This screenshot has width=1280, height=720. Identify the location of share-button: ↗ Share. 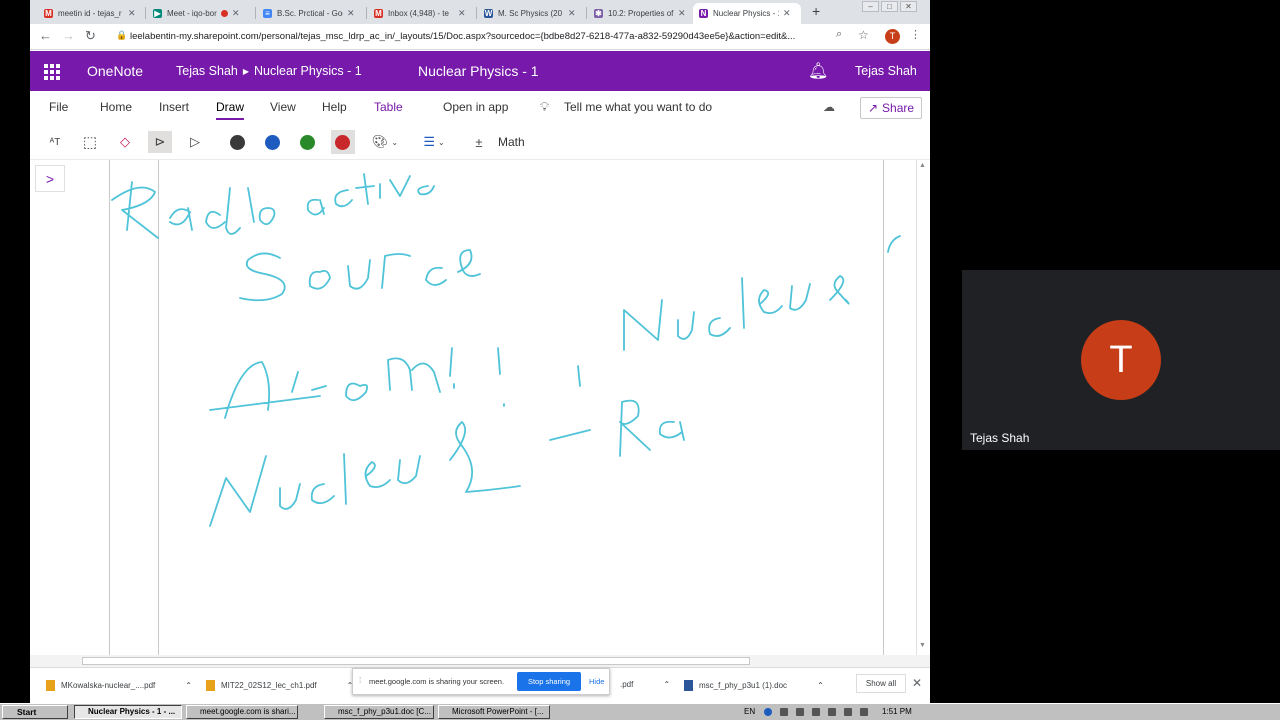
(891, 108).